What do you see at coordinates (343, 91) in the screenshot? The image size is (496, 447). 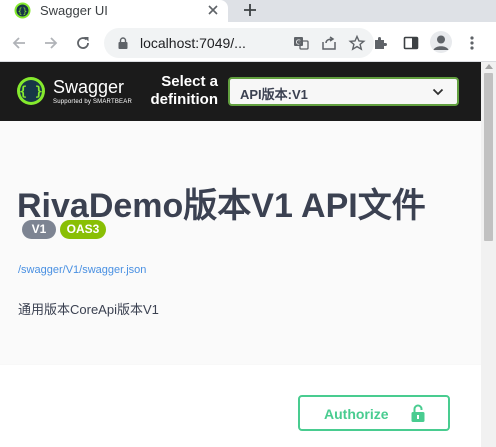 I see `definition-select: API版本:V1` at bounding box center [343, 91].